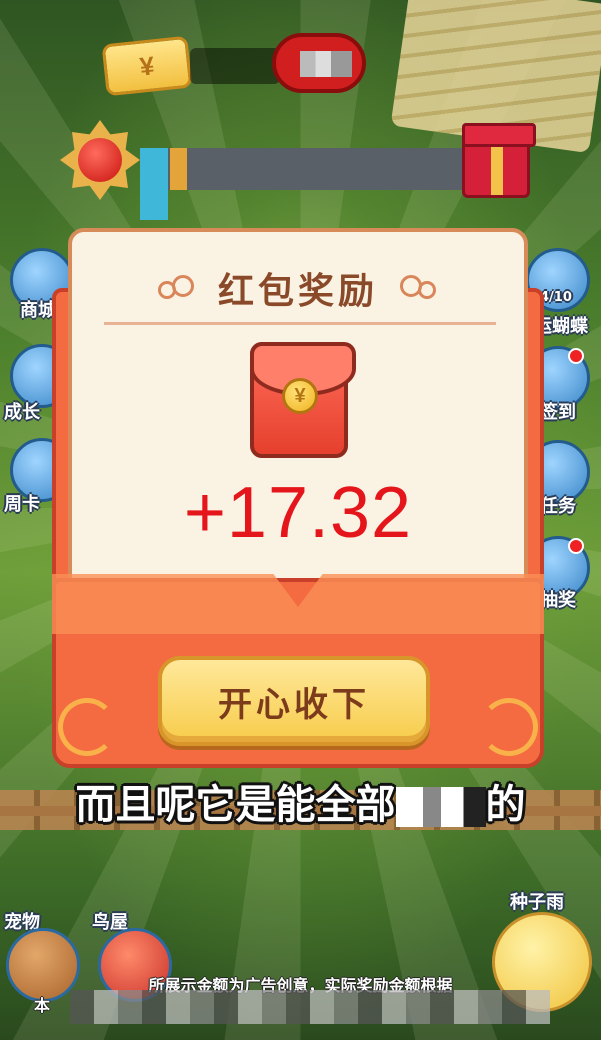 Image resolution: width=601 pixels, height=1040 pixels. What do you see at coordinates (178, 169) in the screenshot?
I see `progress-fill` at bounding box center [178, 169].